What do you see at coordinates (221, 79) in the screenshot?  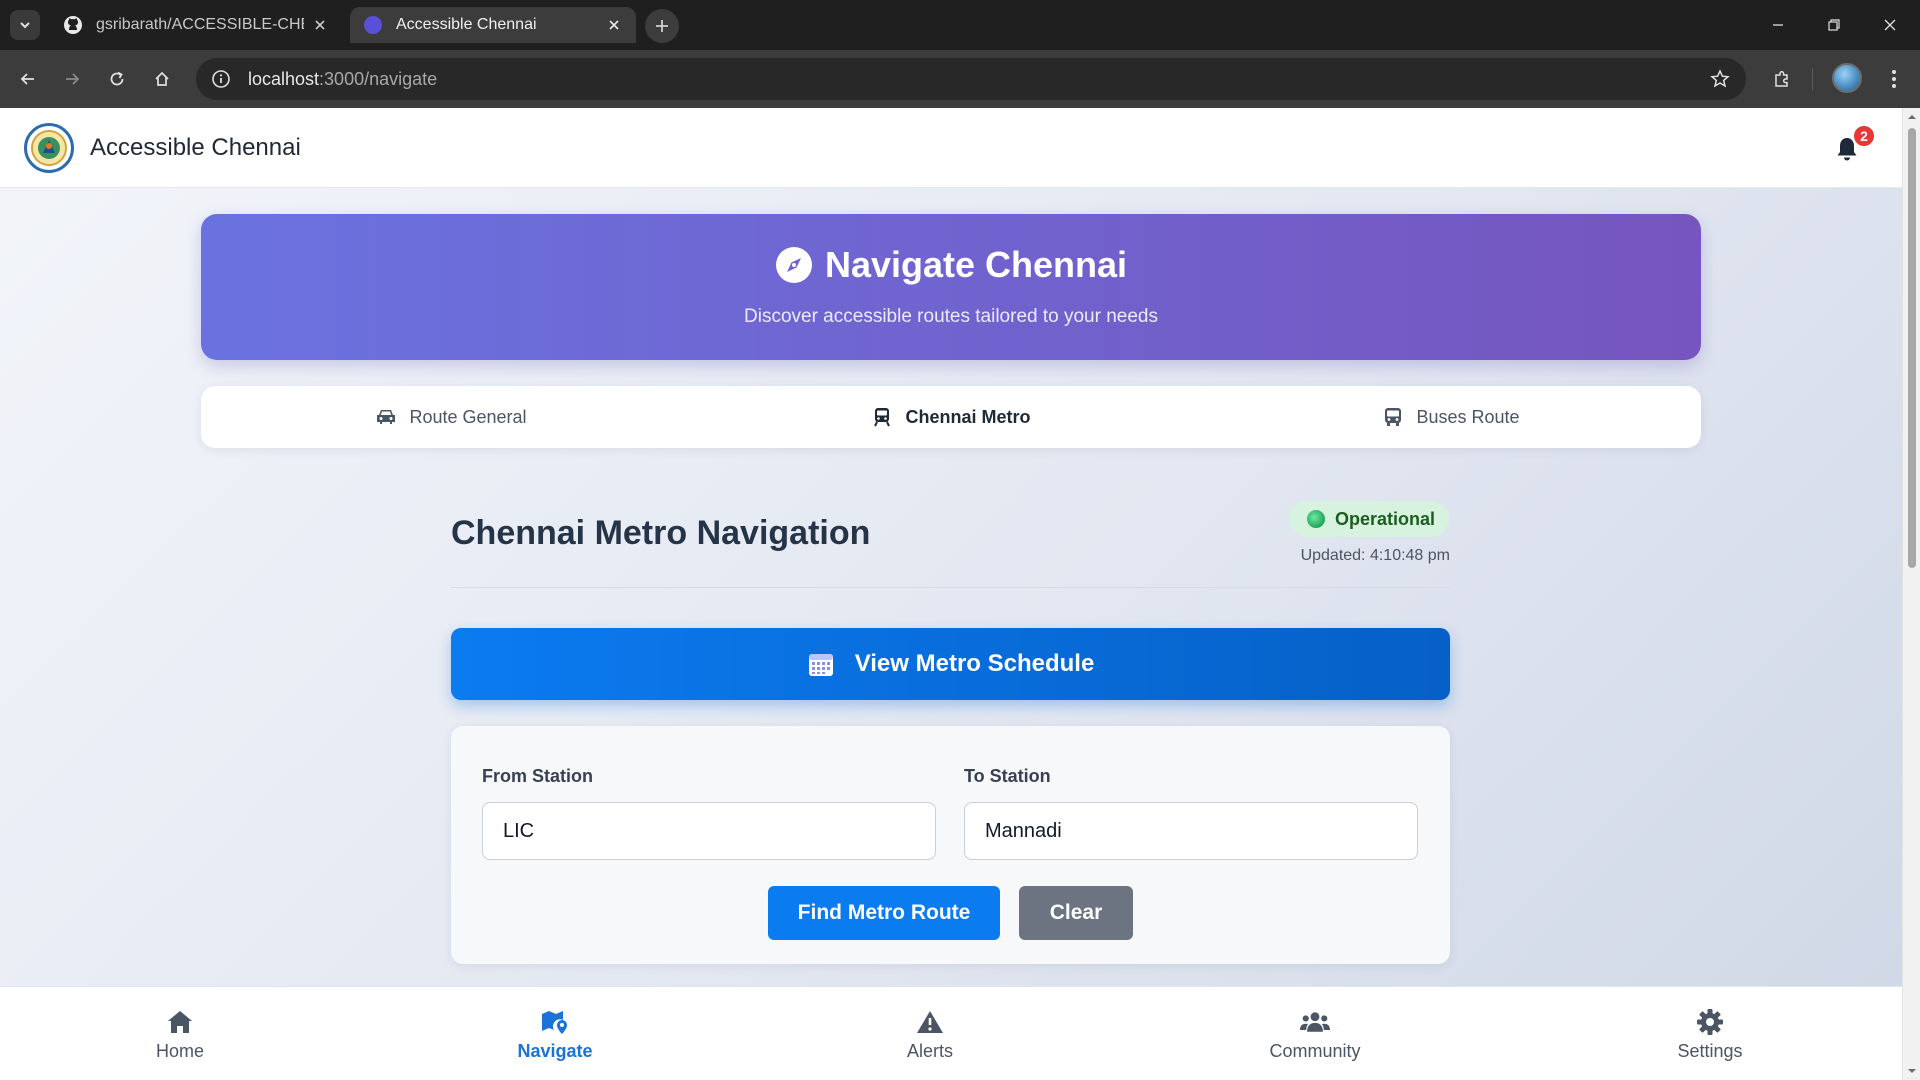 I see `site-info-icon` at bounding box center [221, 79].